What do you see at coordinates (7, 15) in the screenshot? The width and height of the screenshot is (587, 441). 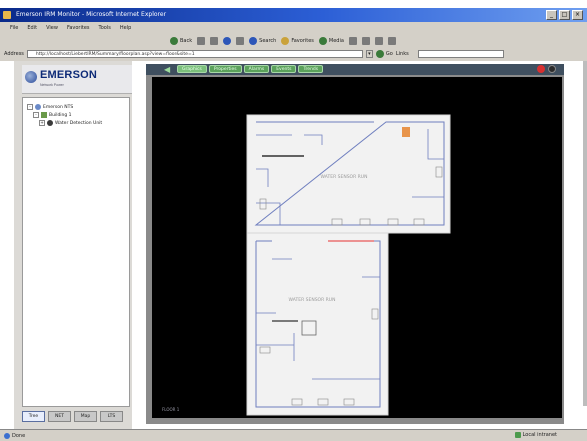 I see `ie-icon` at bounding box center [7, 15].